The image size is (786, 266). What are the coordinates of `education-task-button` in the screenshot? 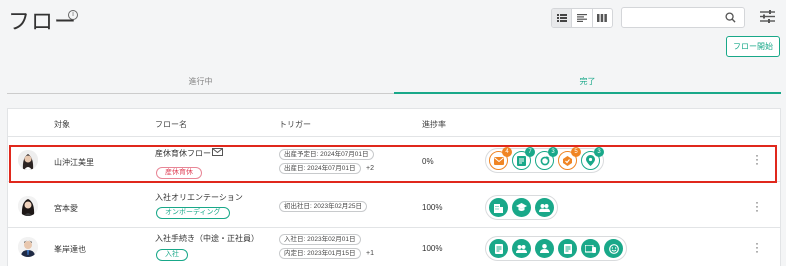 It's located at (521, 207).